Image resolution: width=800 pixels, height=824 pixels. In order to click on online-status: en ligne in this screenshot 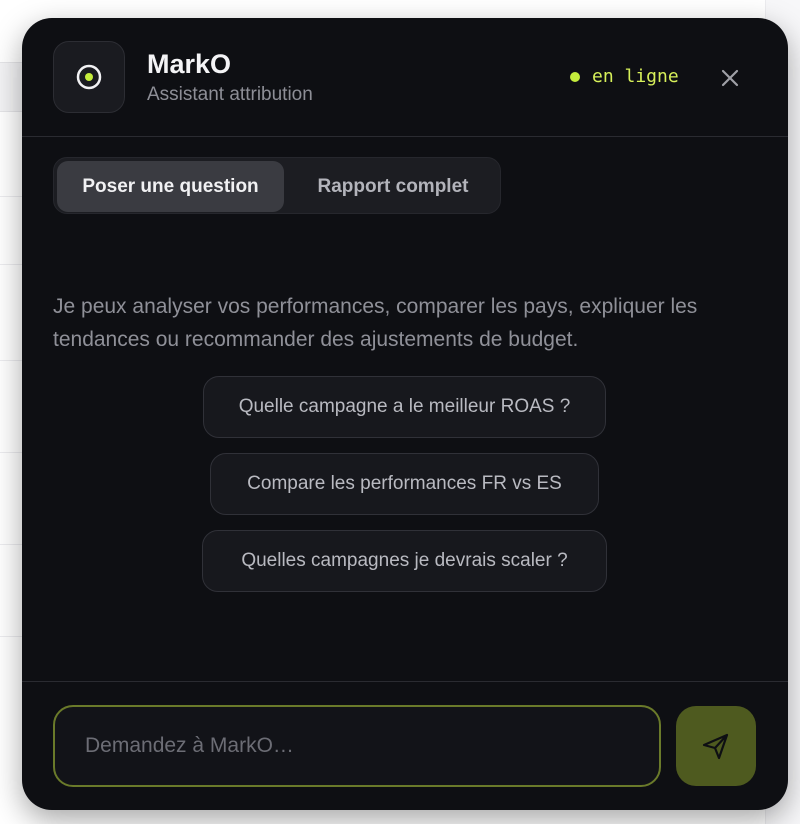, I will do `click(624, 76)`.